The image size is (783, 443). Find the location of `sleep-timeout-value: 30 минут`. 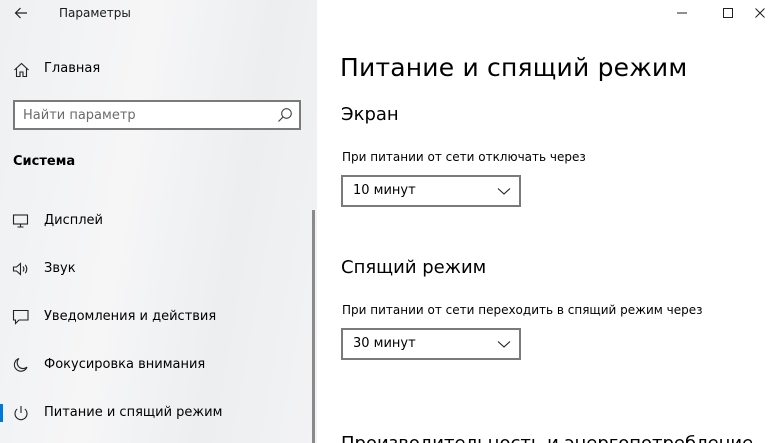

sleep-timeout-value: 30 минут is located at coordinates (384, 343).